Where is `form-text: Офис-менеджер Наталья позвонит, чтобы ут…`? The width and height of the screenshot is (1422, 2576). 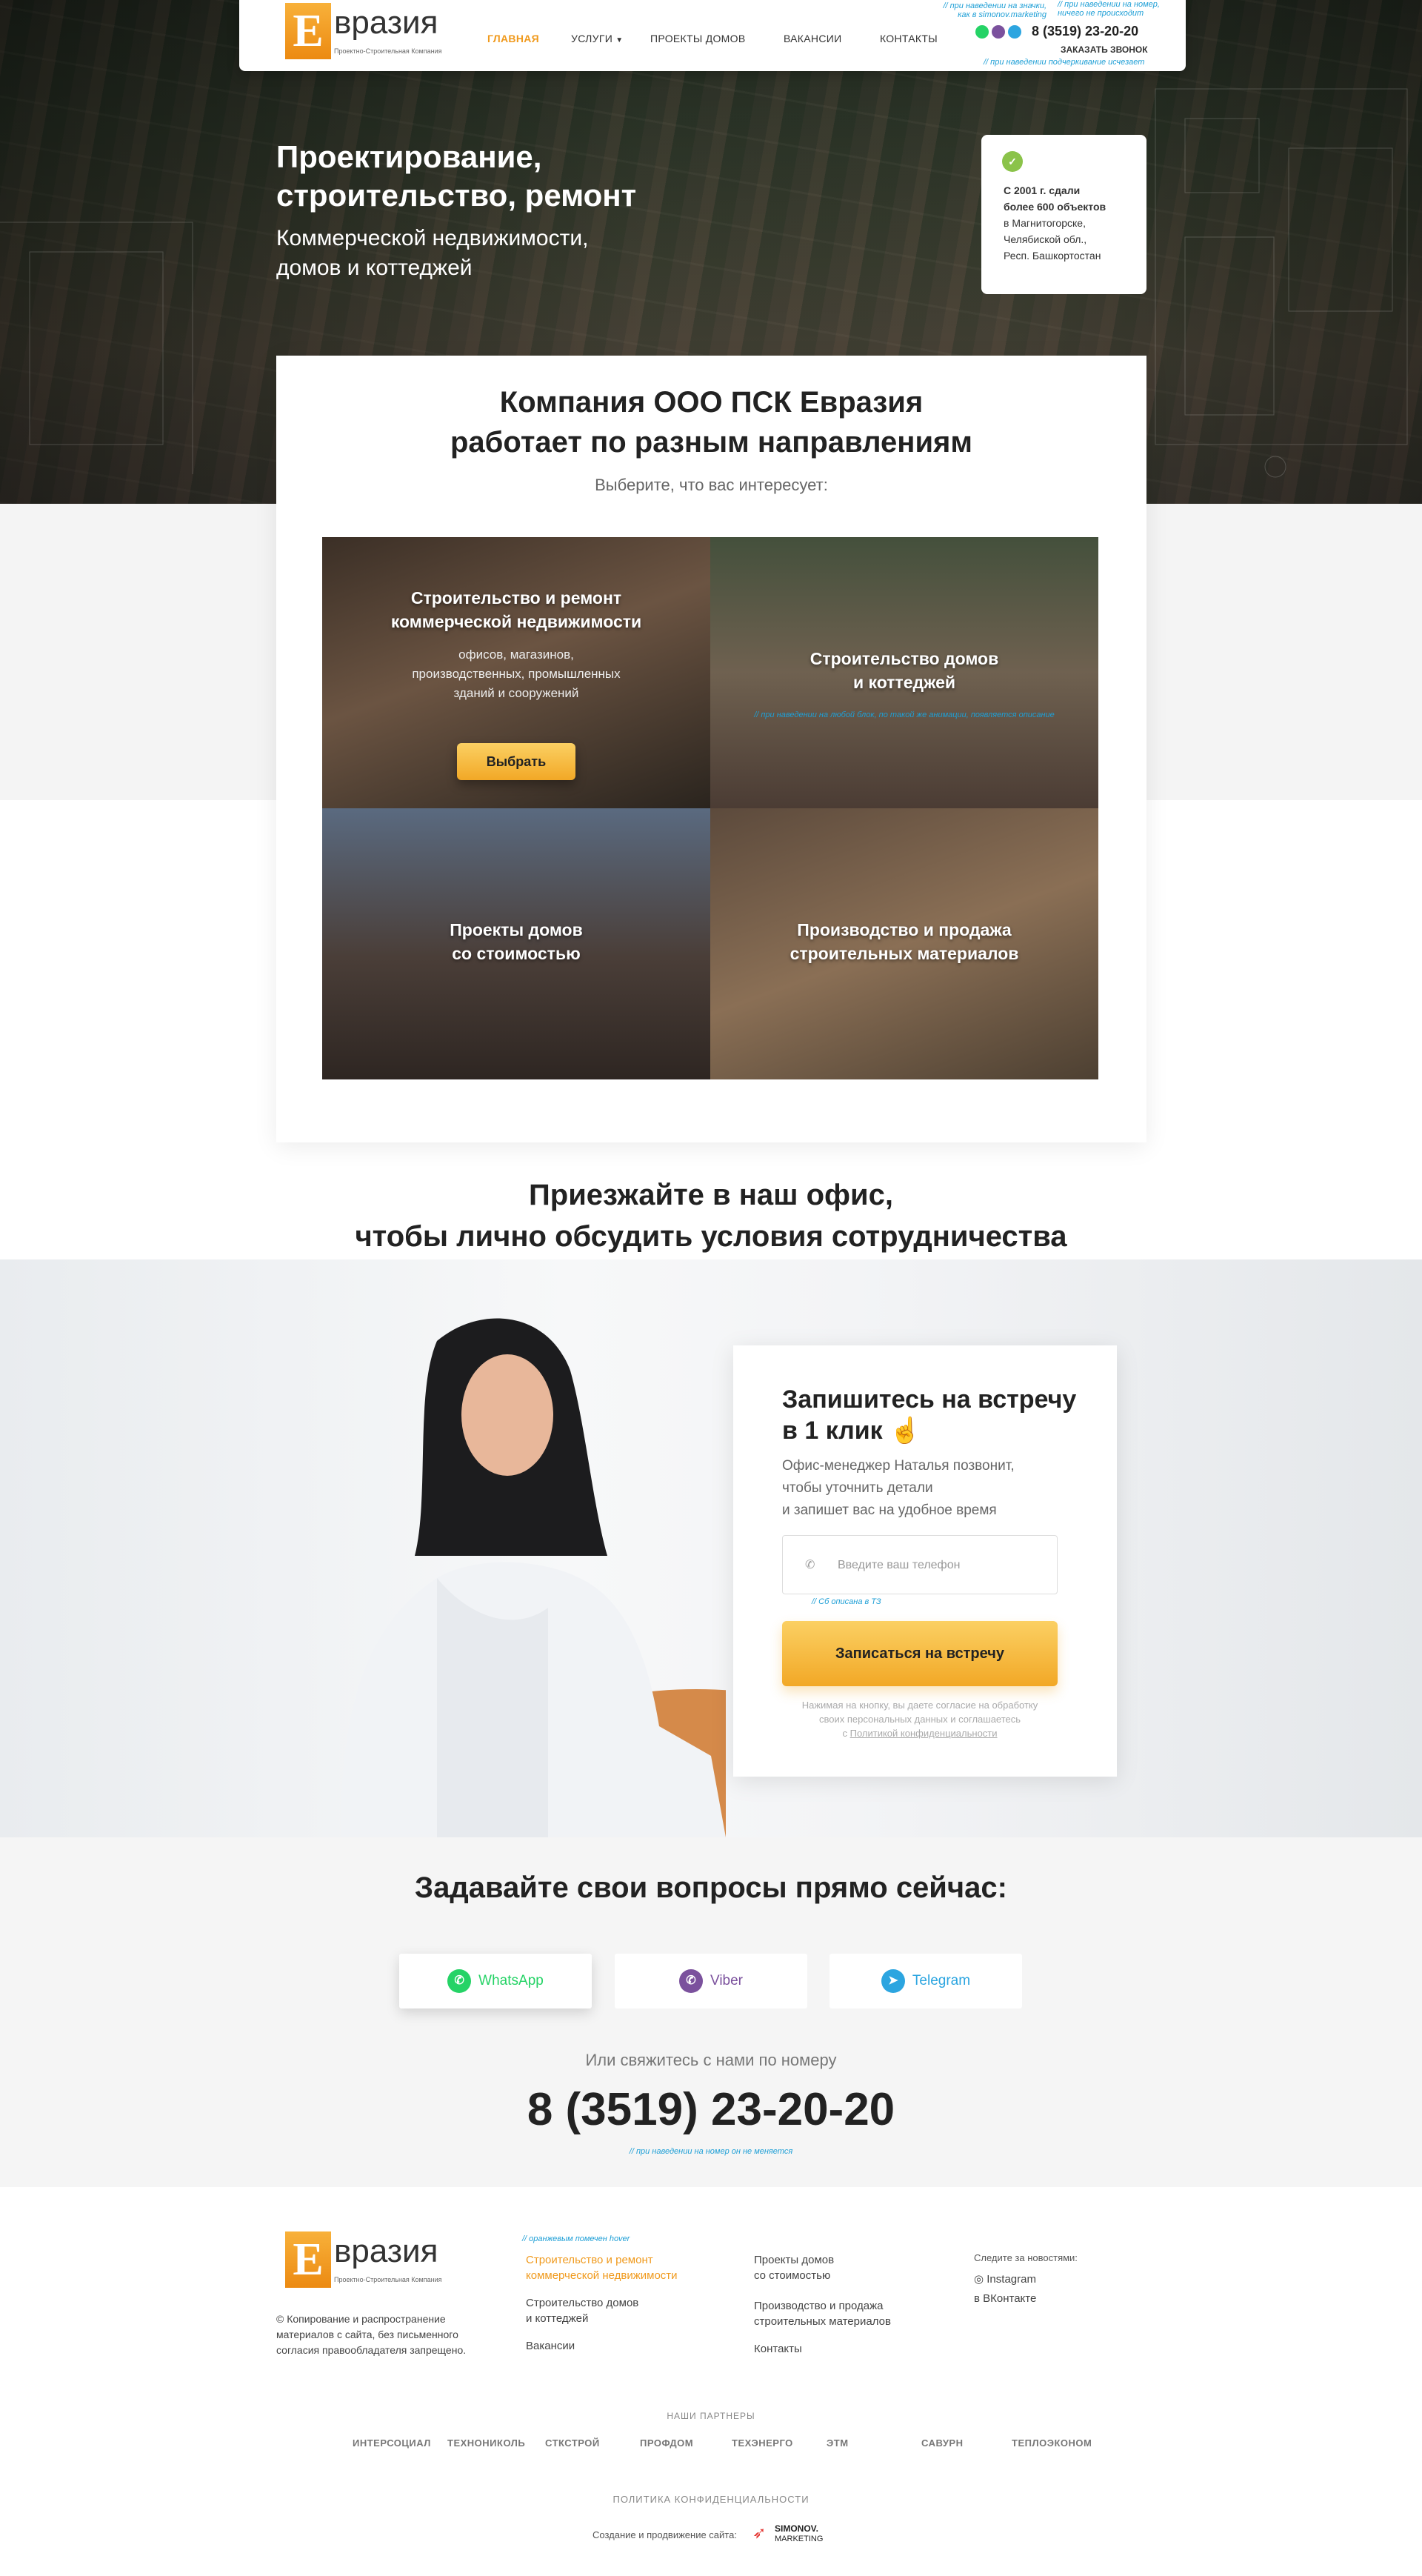 form-text: Офис-менеджер Наталья позвонит, чтобы ут… is located at coordinates (949, 1488).